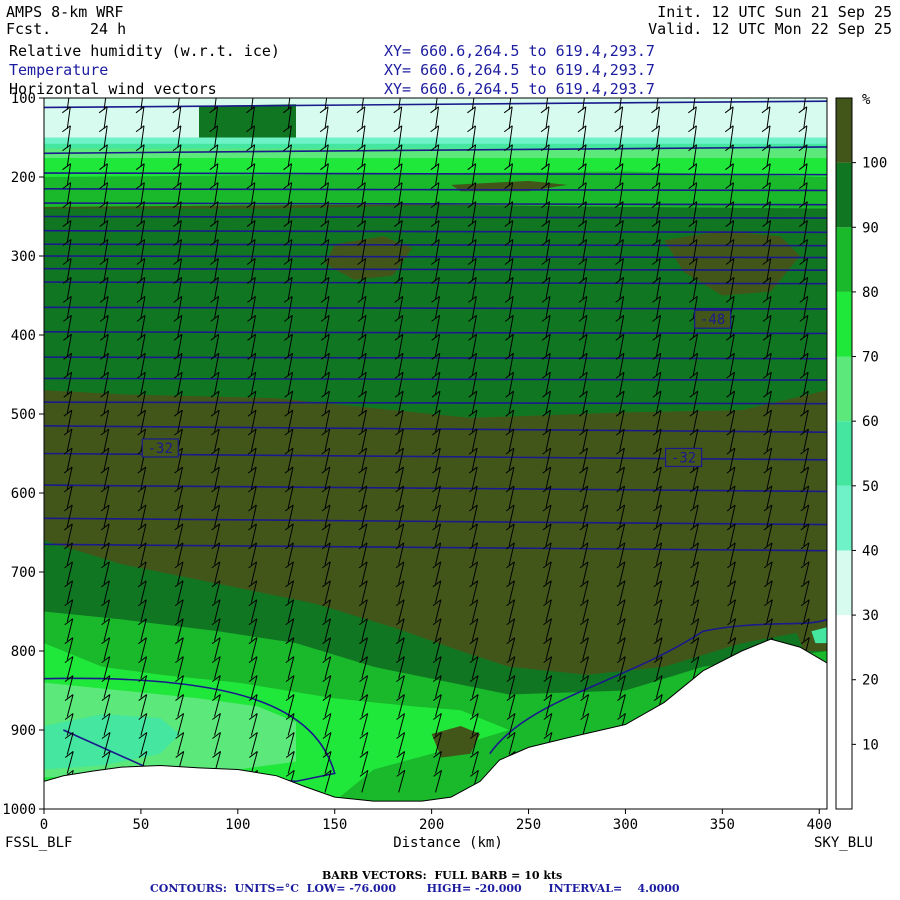 The image size is (900, 900). I want to click on y-tick-label: 1000, so click(19, 810).